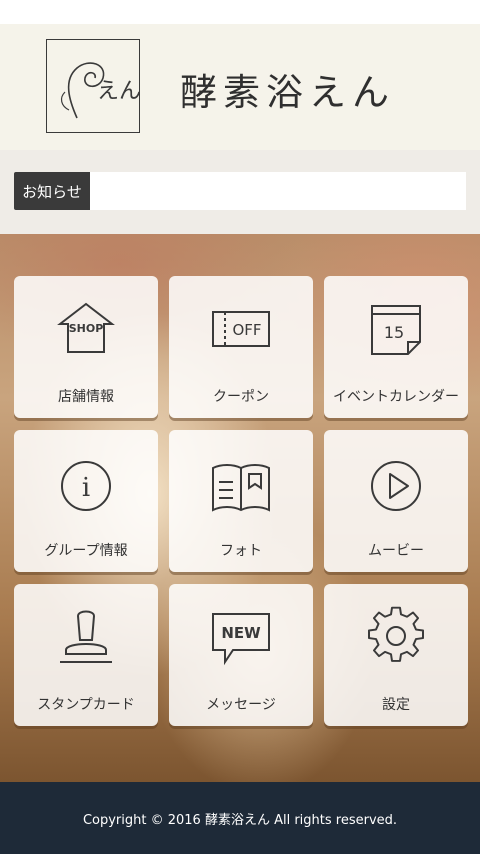  I want to click on menu-tile-shop-info: SHOP 店舗情報, so click(86, 347).